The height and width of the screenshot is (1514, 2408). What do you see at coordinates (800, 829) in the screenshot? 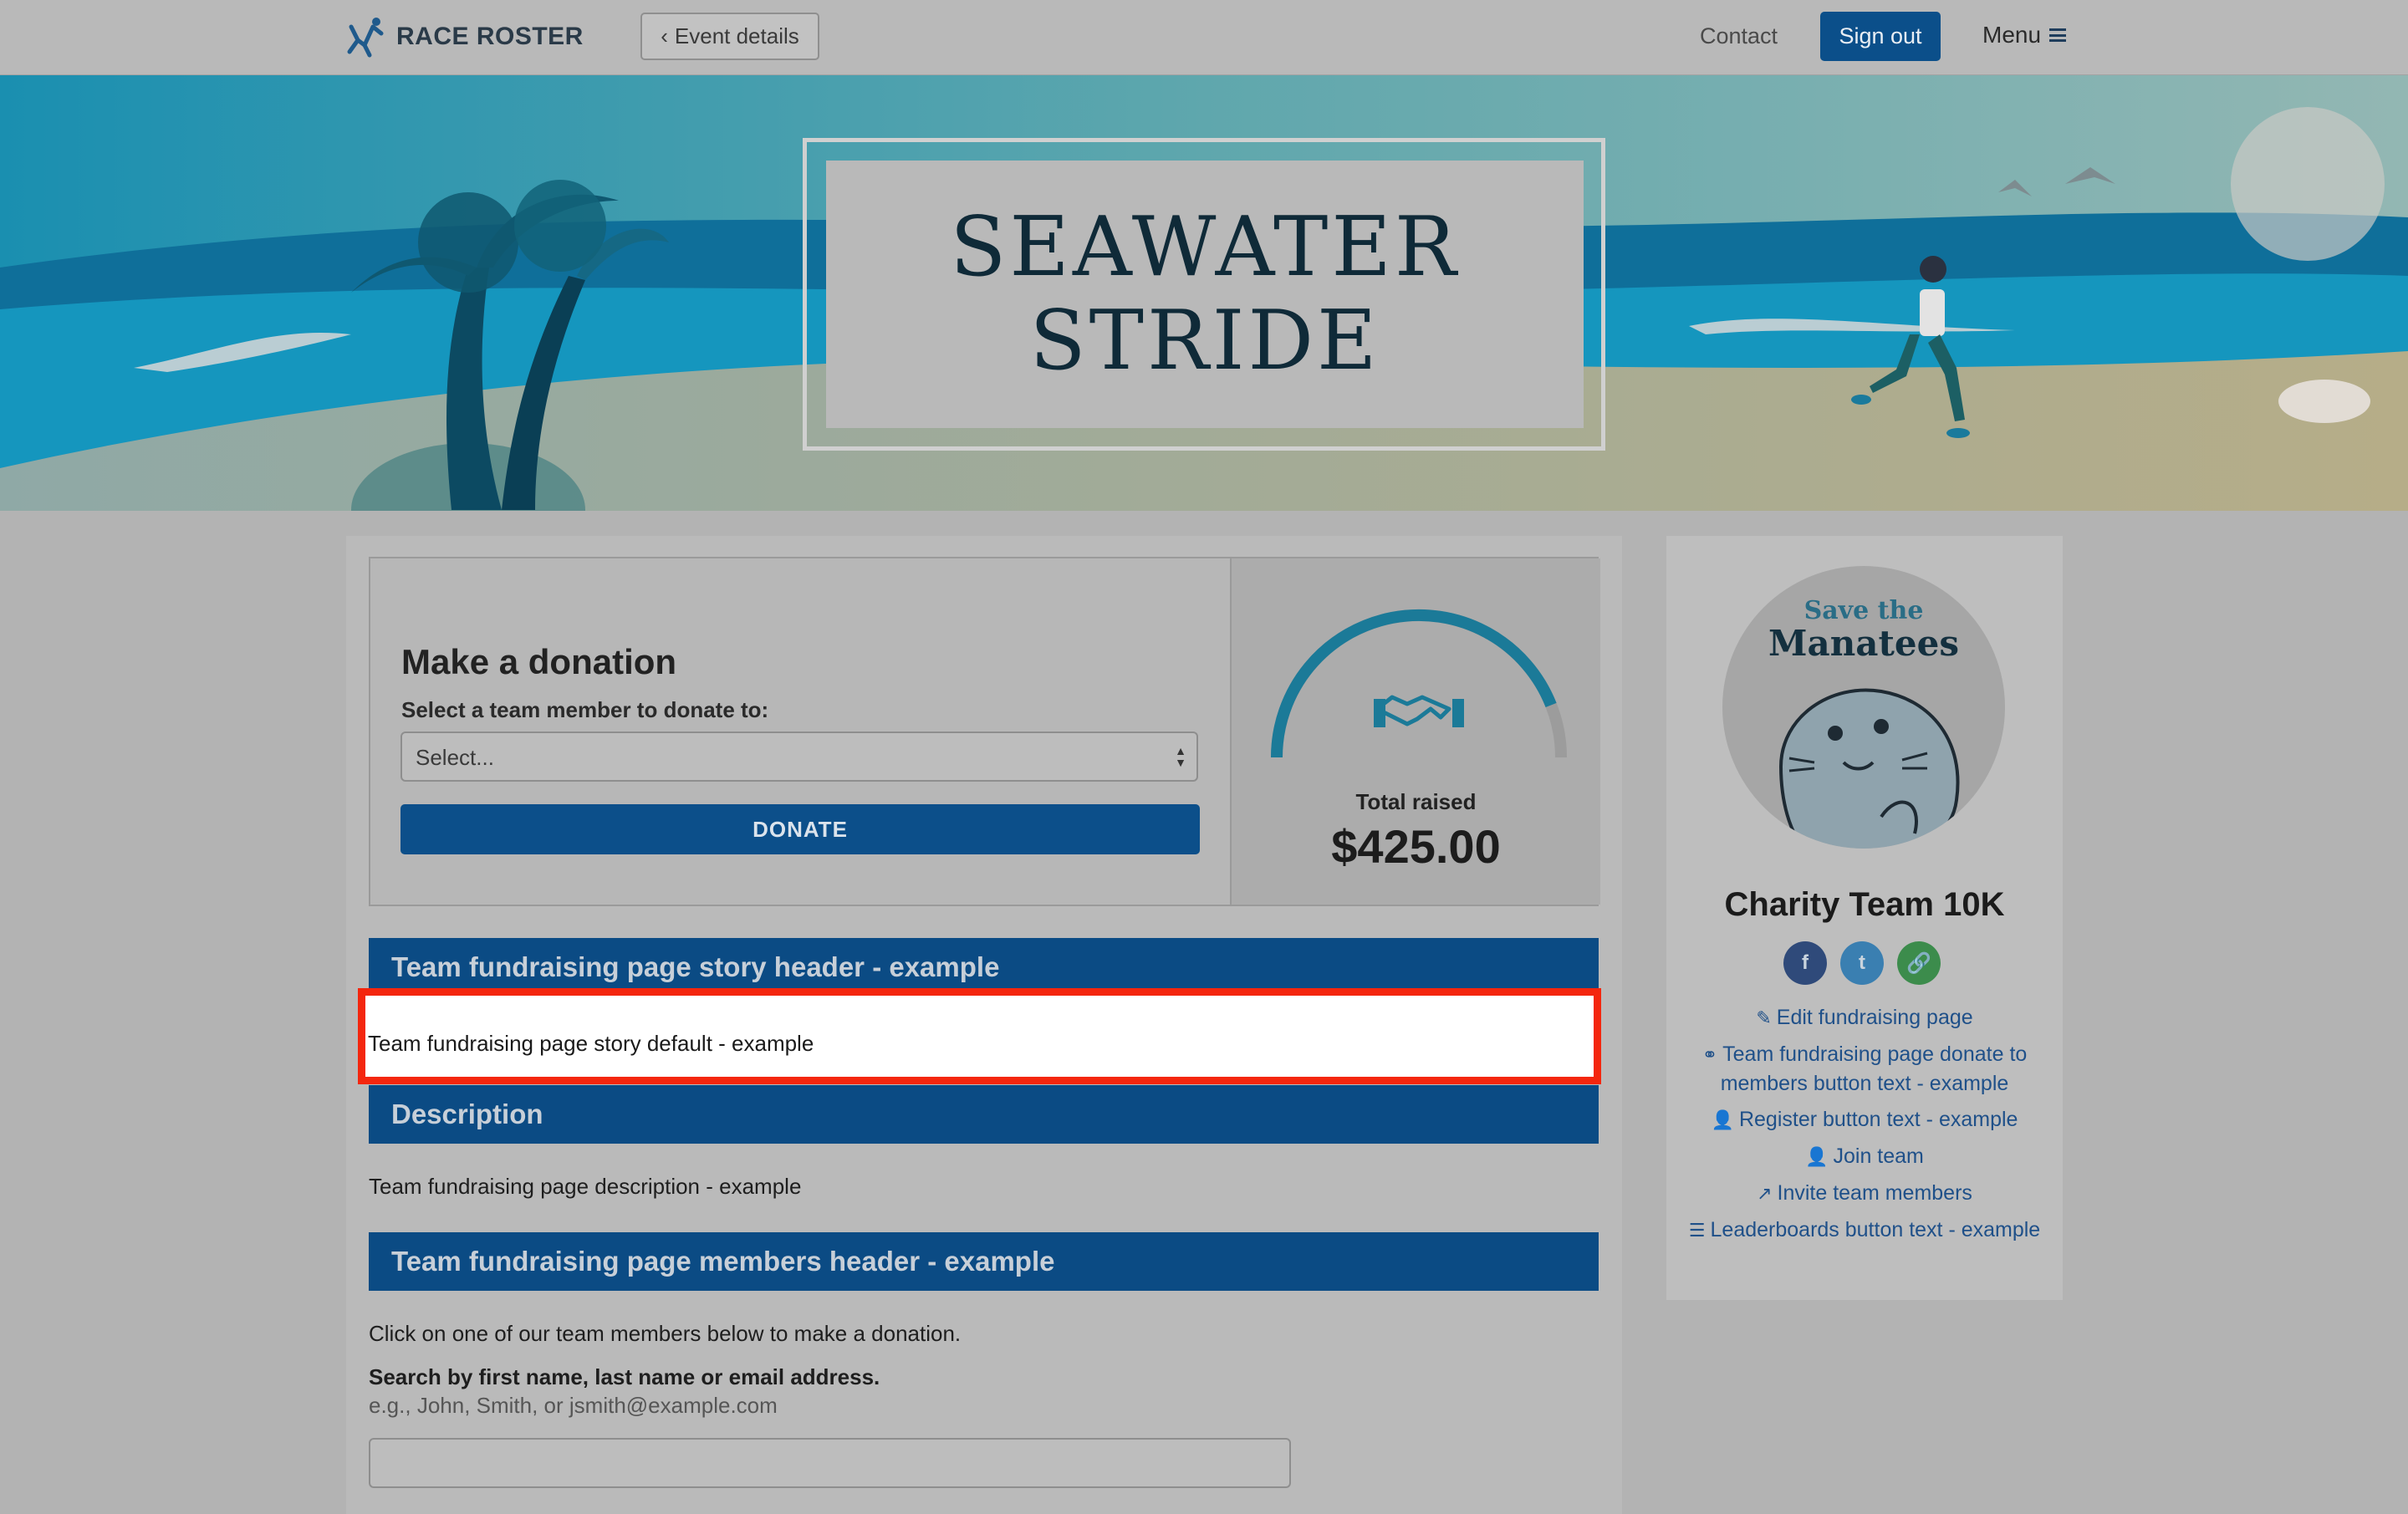
I see `donate-button: DONATE` at bounding box center [800, 829].